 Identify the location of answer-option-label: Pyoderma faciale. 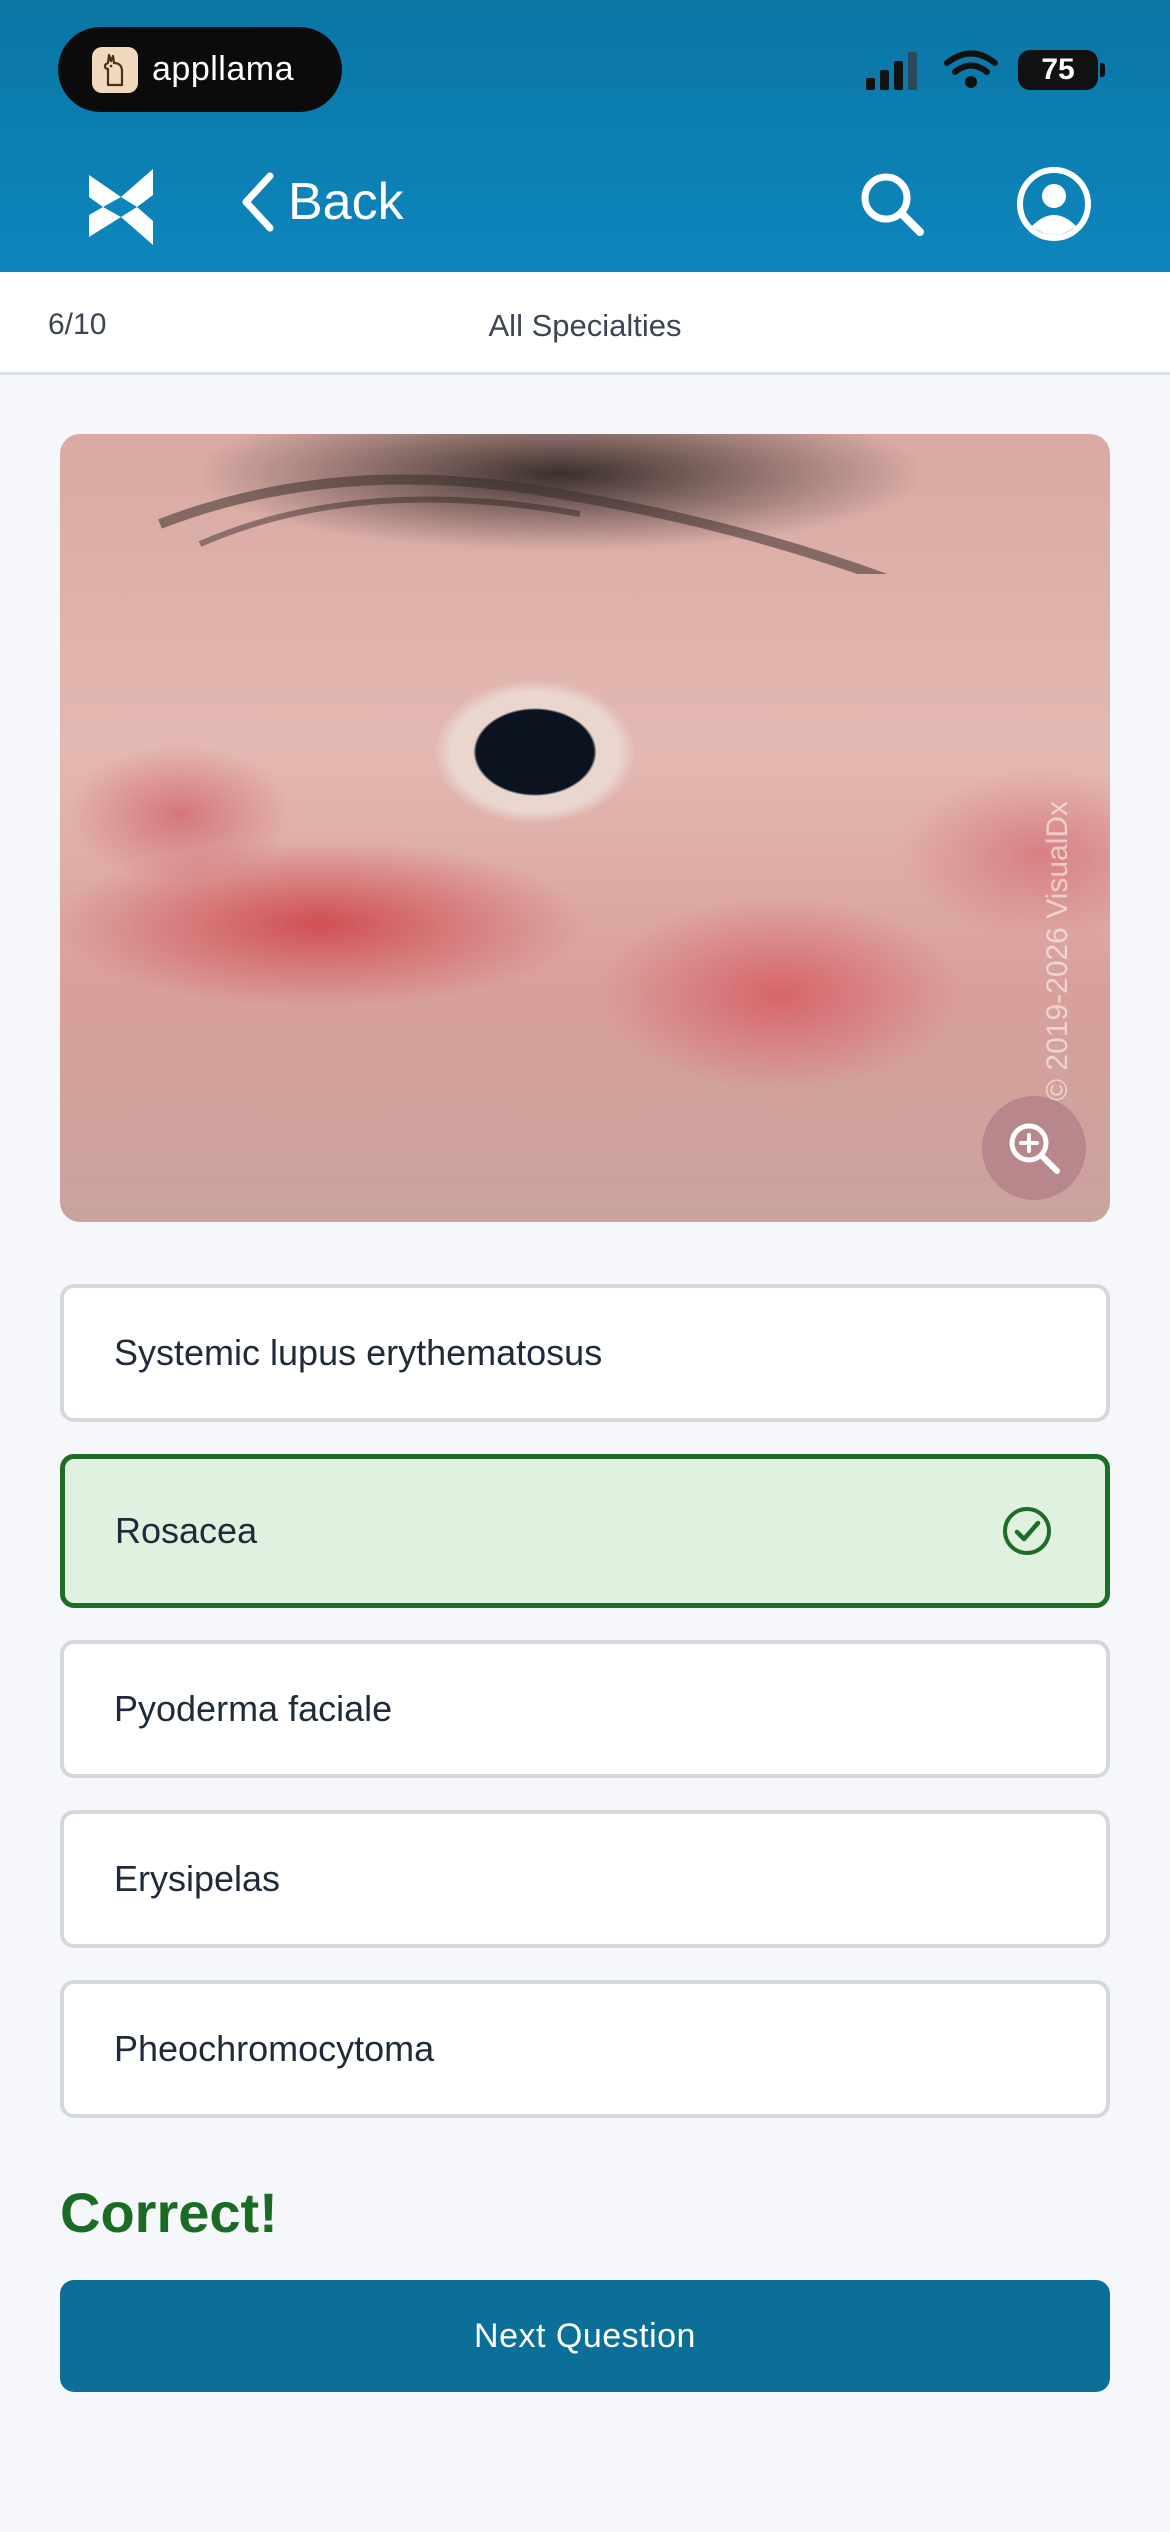
(253, 1708).